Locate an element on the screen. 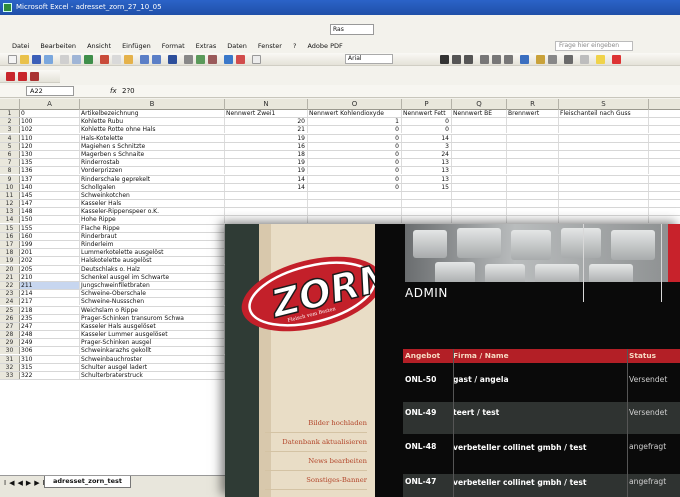 Image resolution: width=680 pixels, height=497 pixels. nav-edit-news: News bearbeiten is located at coordinates (316, 461).